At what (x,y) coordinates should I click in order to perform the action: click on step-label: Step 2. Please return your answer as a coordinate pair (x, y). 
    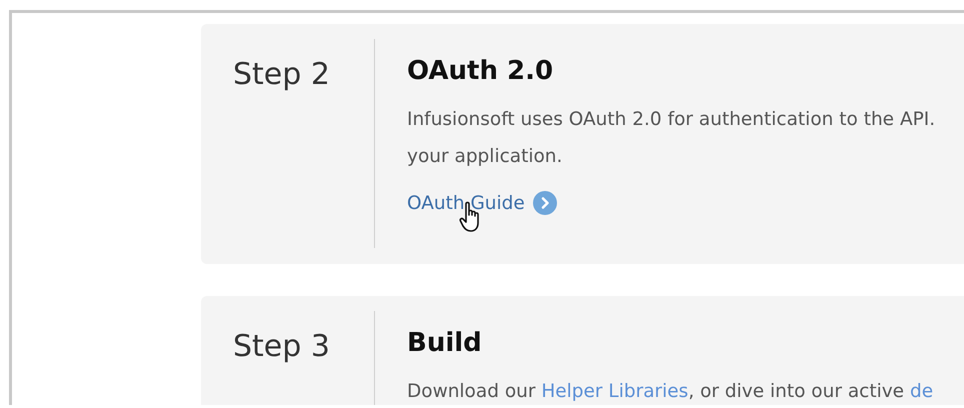
    Looking at the image, I should click on (282, 75).